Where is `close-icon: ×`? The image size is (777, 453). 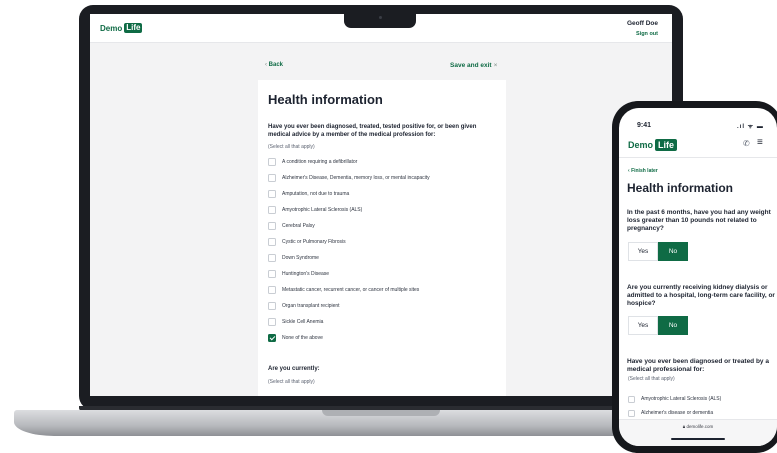 close-icon: × is located at coordinates (495, 65).